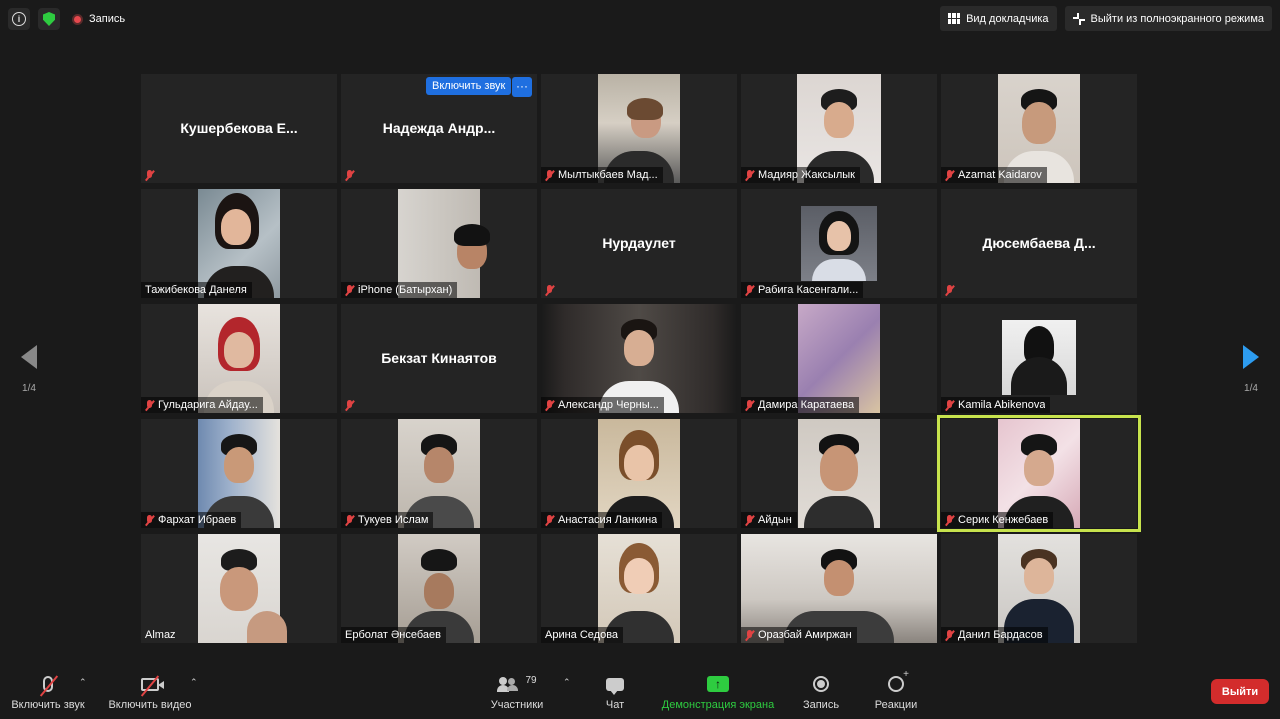 The image size is (1280, 719). I want to click on chat-icon, so click(615, 686).